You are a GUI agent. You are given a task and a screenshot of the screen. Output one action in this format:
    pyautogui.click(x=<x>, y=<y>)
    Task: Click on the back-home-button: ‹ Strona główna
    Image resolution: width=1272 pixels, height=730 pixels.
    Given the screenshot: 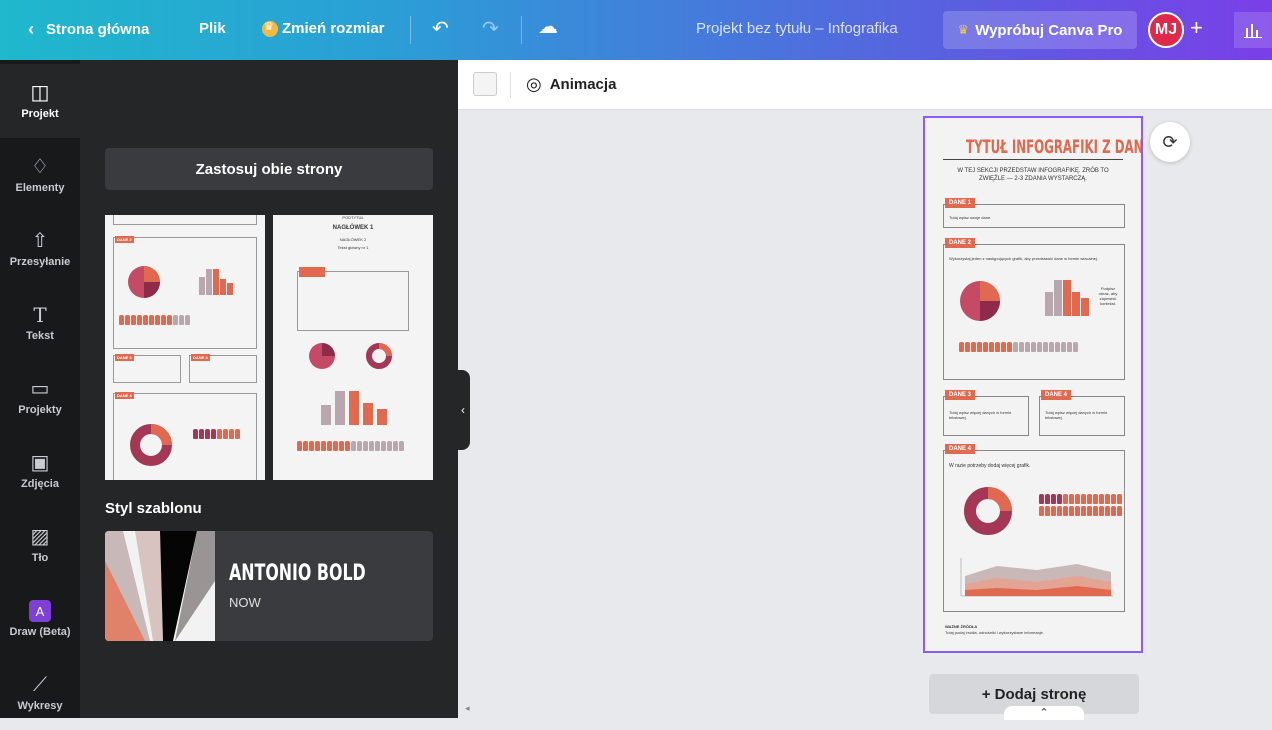 What is the action you would take?
    pyautogui.click(x=88, y=29)
    